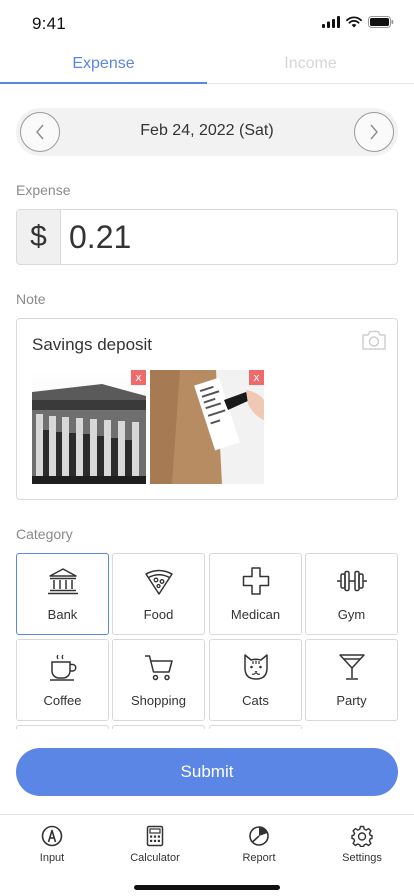  I want to click on bank-building-photo, so click(89, 427).